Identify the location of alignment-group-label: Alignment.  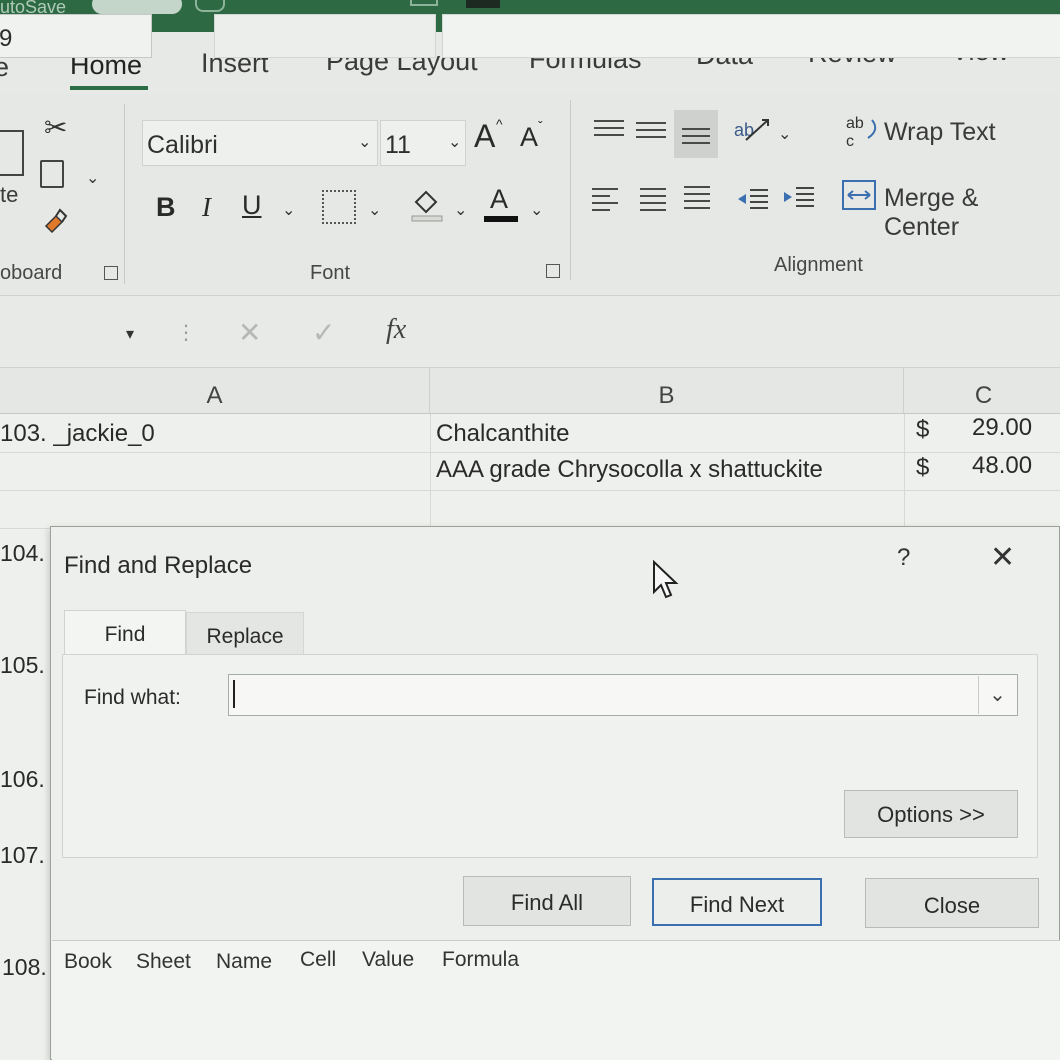
(818, 265).